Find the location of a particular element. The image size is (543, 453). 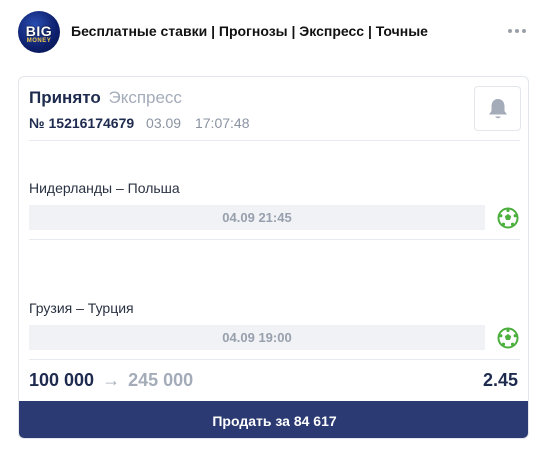

amount-line: 100 000 → 245 000 is located at coordinates (111, 380).